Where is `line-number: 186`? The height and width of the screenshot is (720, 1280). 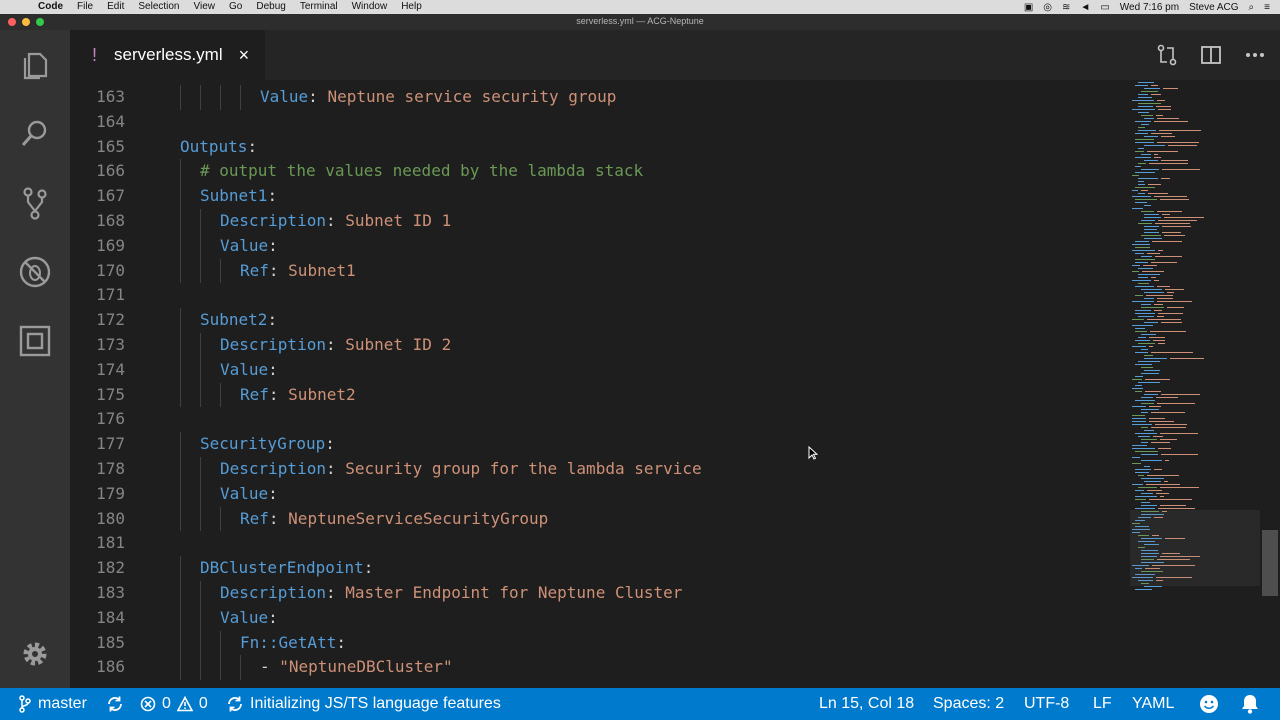
line-number: 186 is located at coordinates (110, 667).